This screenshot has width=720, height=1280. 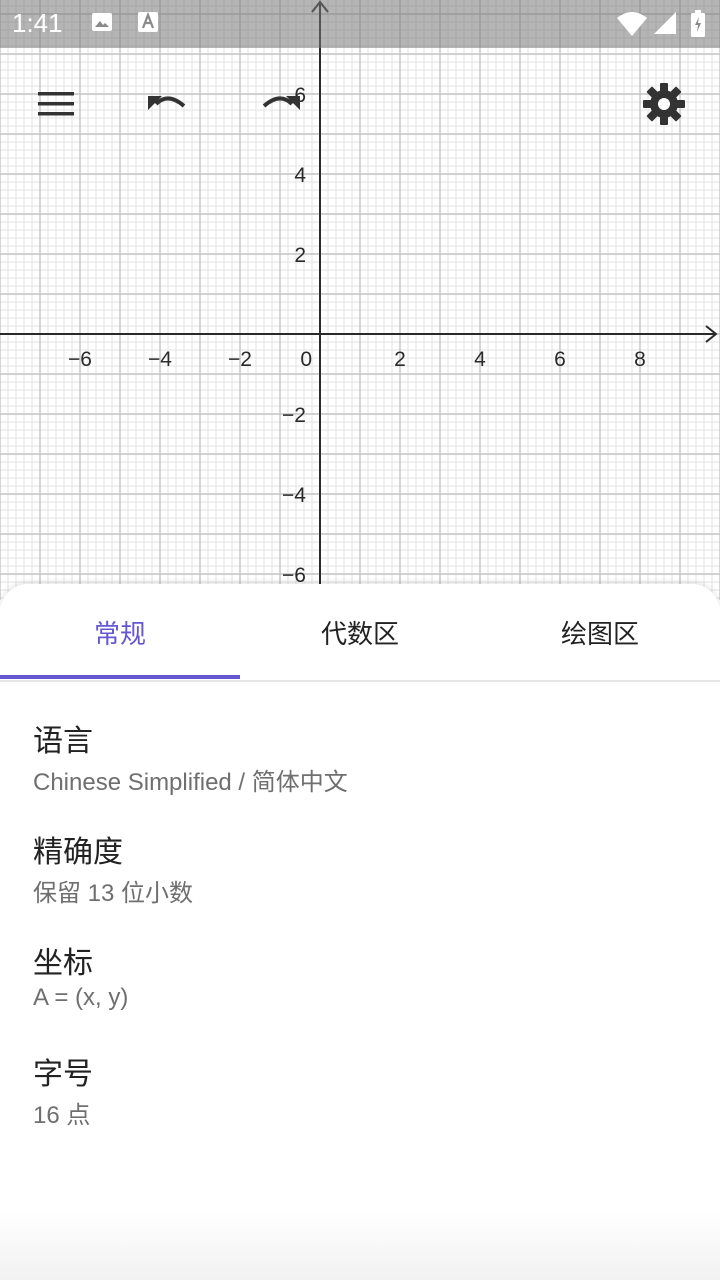 I want to click on undo-icon, so click(x=168, y=106).